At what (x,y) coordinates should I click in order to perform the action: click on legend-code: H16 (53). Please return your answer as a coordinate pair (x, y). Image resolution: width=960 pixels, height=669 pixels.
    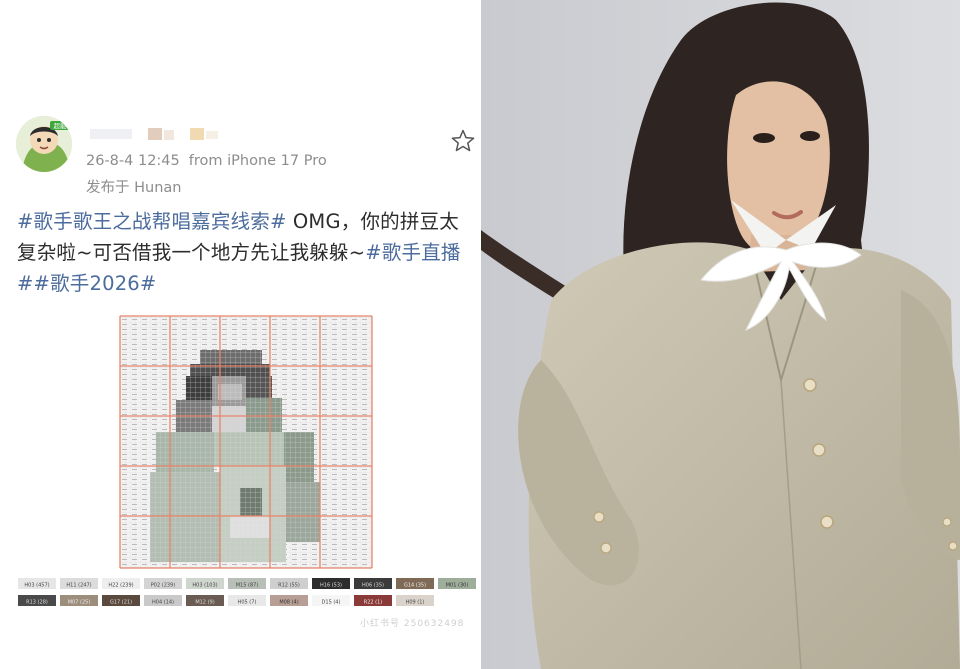
    Looking at the image, I should click on (331, 586).